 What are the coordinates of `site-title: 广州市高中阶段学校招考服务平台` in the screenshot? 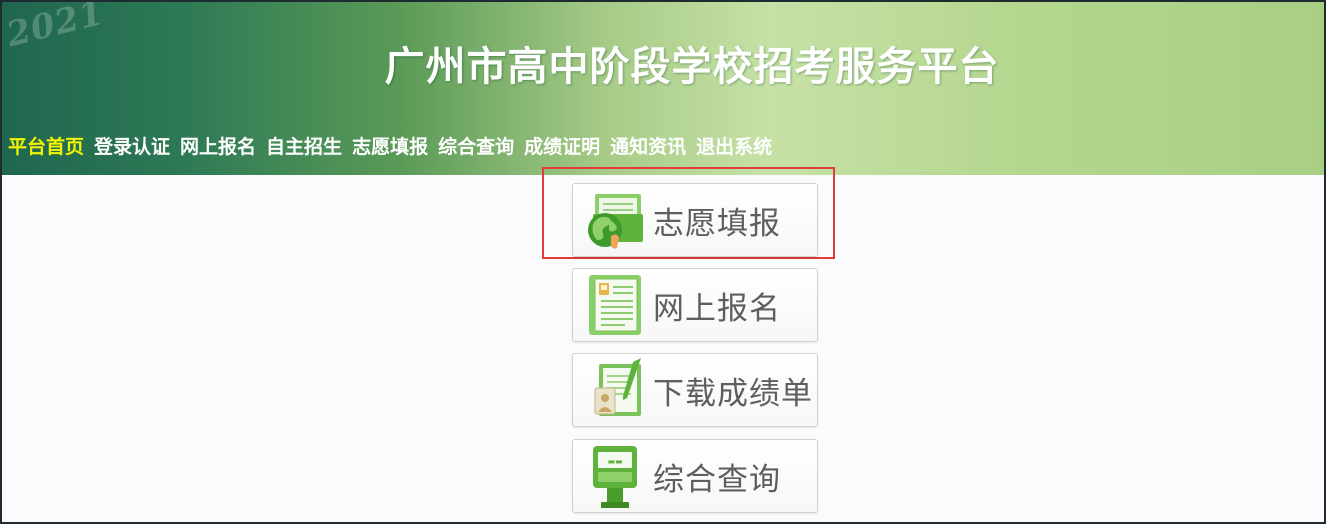 It's located at (692, 67).